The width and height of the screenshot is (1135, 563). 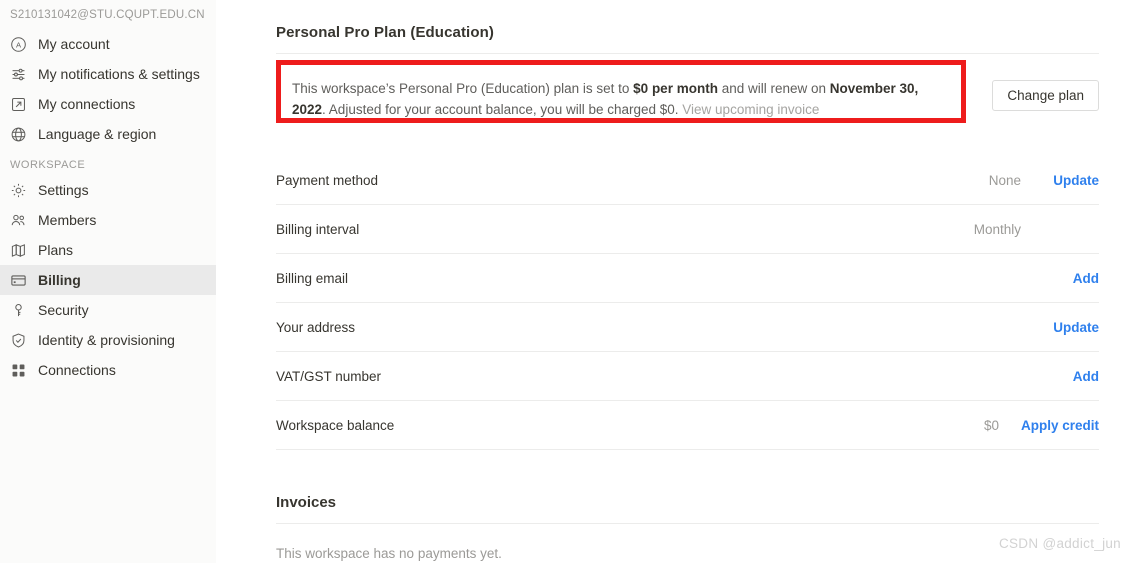 I want to click on row-label: VAT/GST number, so click(x=329, y=376).